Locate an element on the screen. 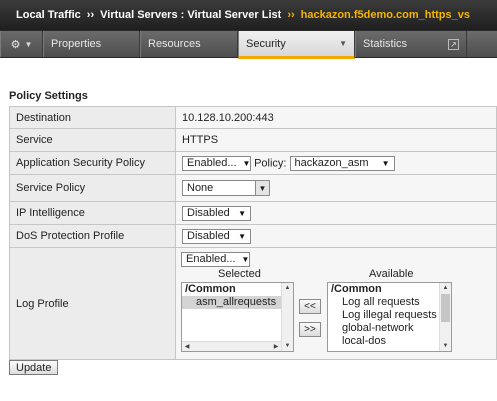 The image size is (497, 401). breadcrumb-local-traffic: Local Traffic is located at coordinates (48, 15).